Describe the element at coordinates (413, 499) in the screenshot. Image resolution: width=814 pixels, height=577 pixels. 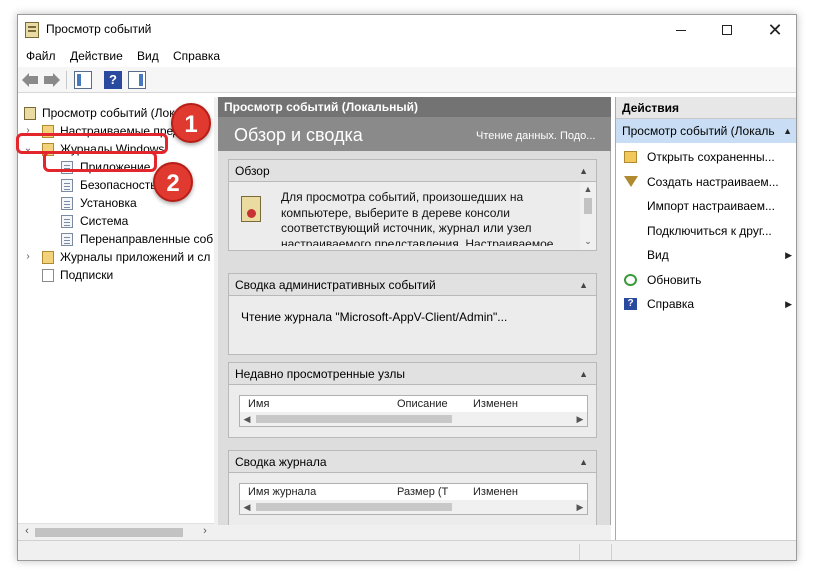
I see `log-summary-grid: Имя журнала Размер (Т Изменен ◀ ▶` at that location.